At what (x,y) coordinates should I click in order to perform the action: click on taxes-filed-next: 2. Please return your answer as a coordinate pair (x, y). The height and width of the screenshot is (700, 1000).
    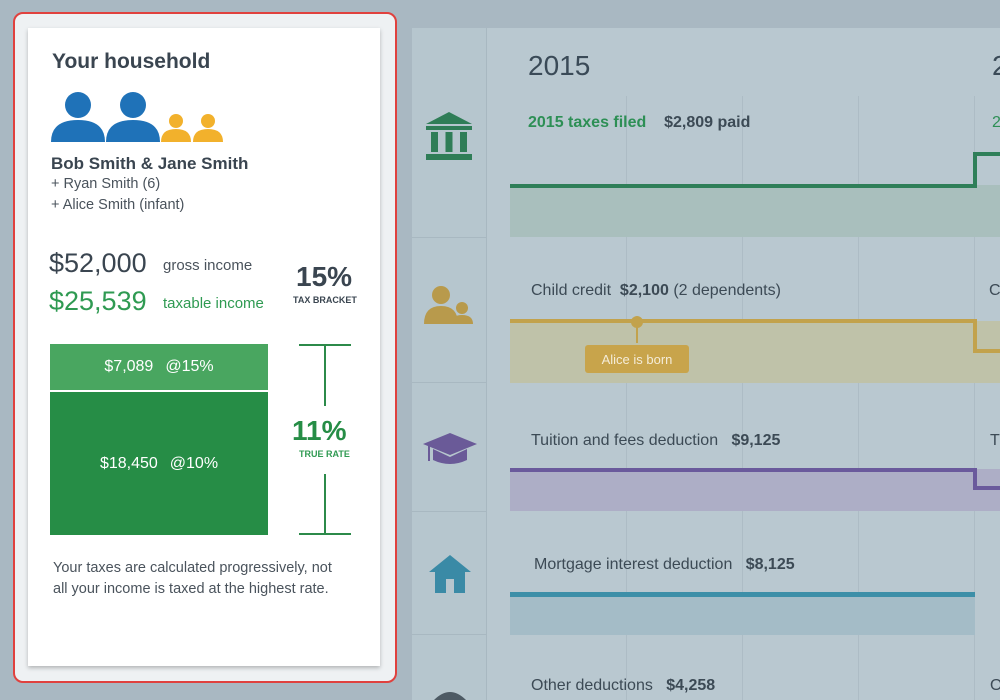
    Looking at the image, I should click on (996, 122).